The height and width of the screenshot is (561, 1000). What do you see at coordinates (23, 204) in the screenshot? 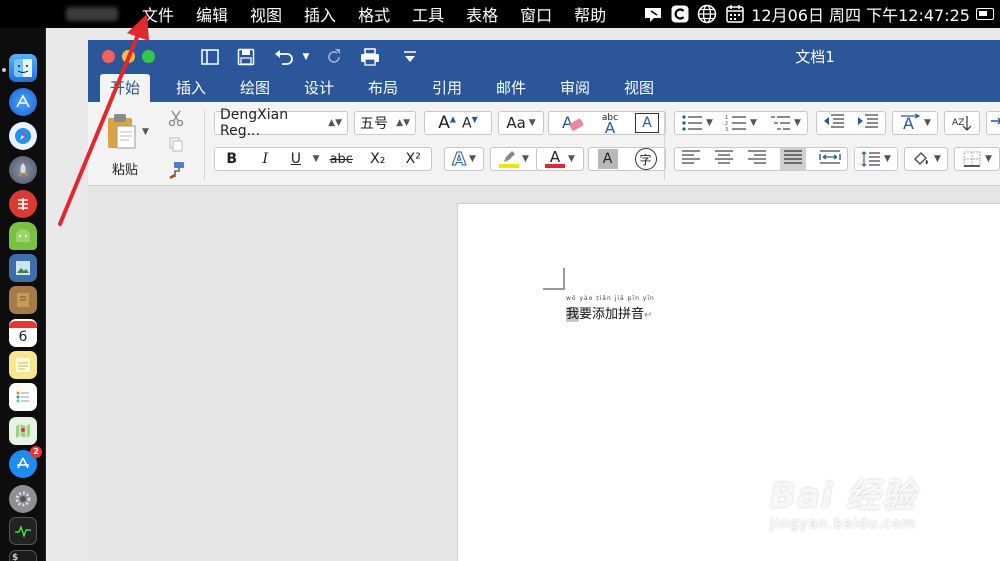
I see `app-red-icon` at bounding box center [23, 204].